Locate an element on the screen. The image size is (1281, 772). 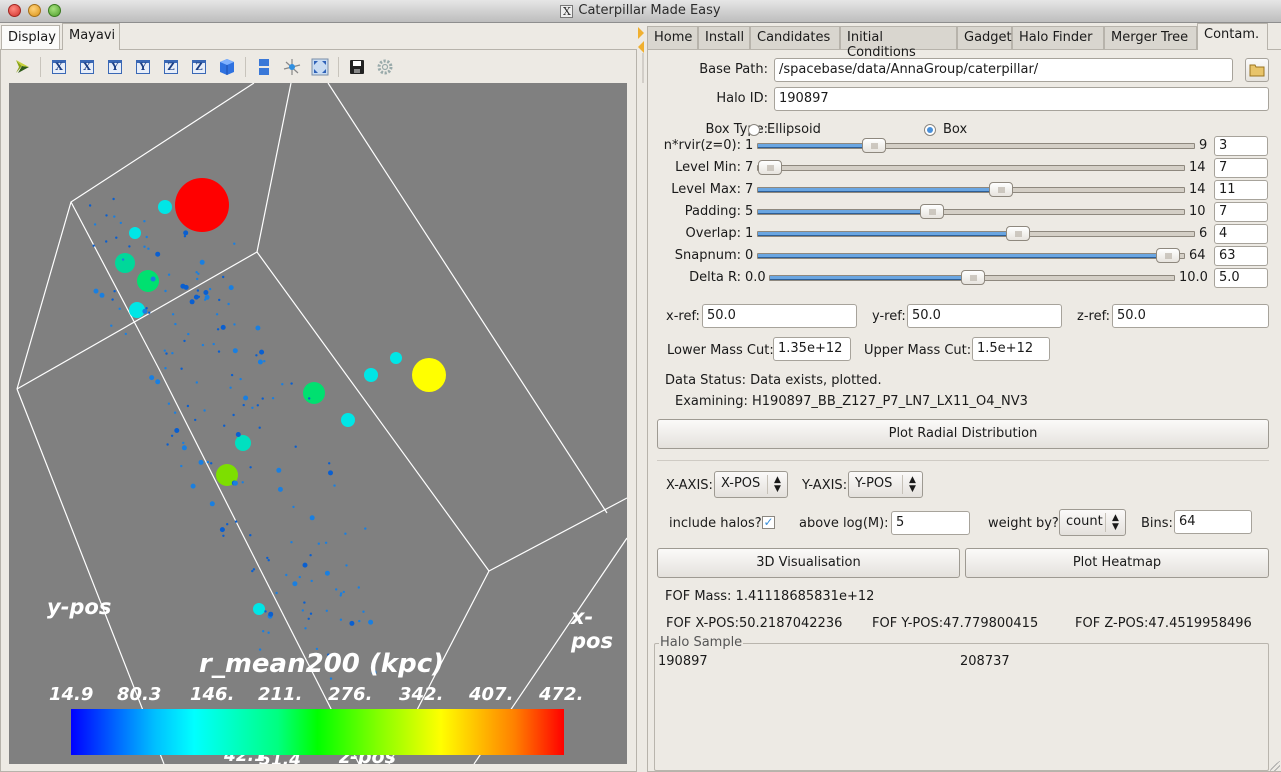
halo-sample-item: 190897 is located at coordinates (683, 661).